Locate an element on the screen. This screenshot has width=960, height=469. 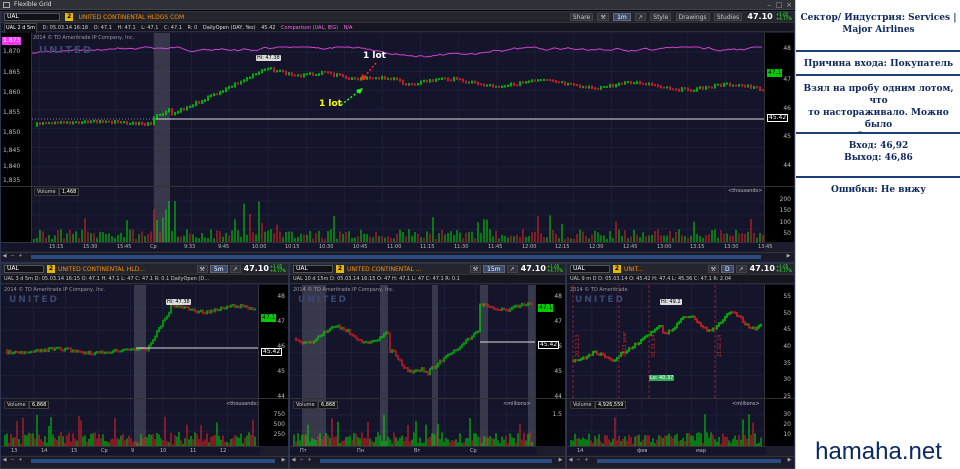
volume-scale-label: 200 is located at coordinates (785, 199).